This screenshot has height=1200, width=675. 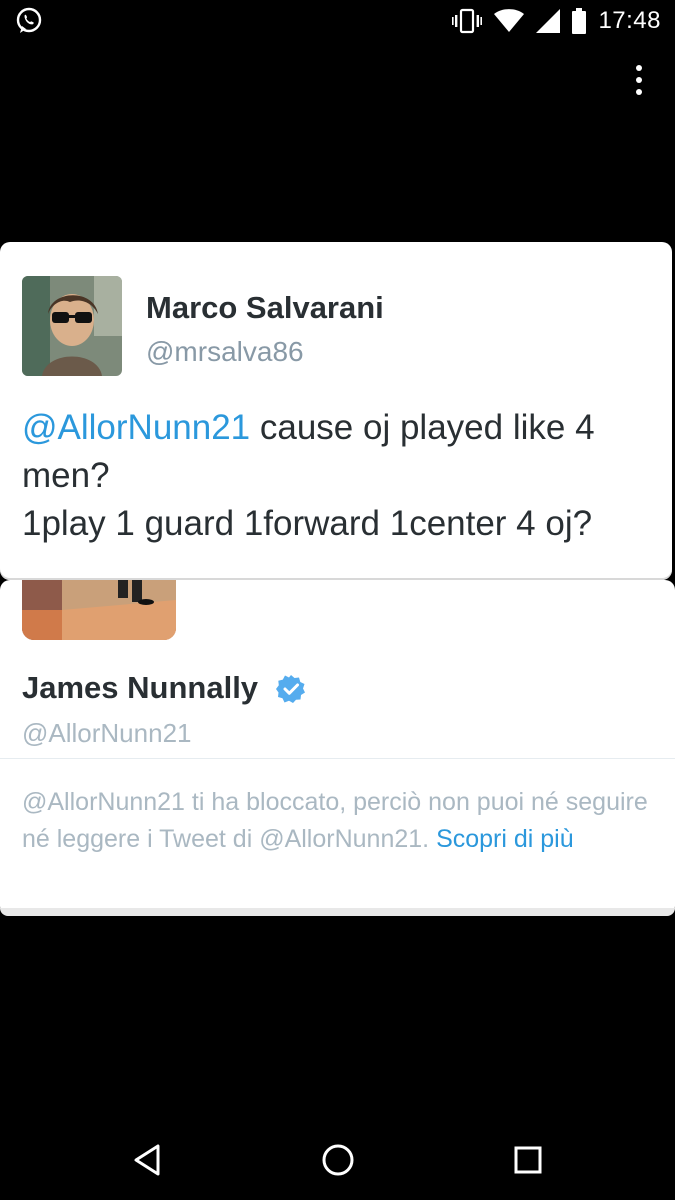 What do you see at coordinates (629, 20) in the screenshot?
I see `status-time: 17:48` at bounding box center [629, 20].